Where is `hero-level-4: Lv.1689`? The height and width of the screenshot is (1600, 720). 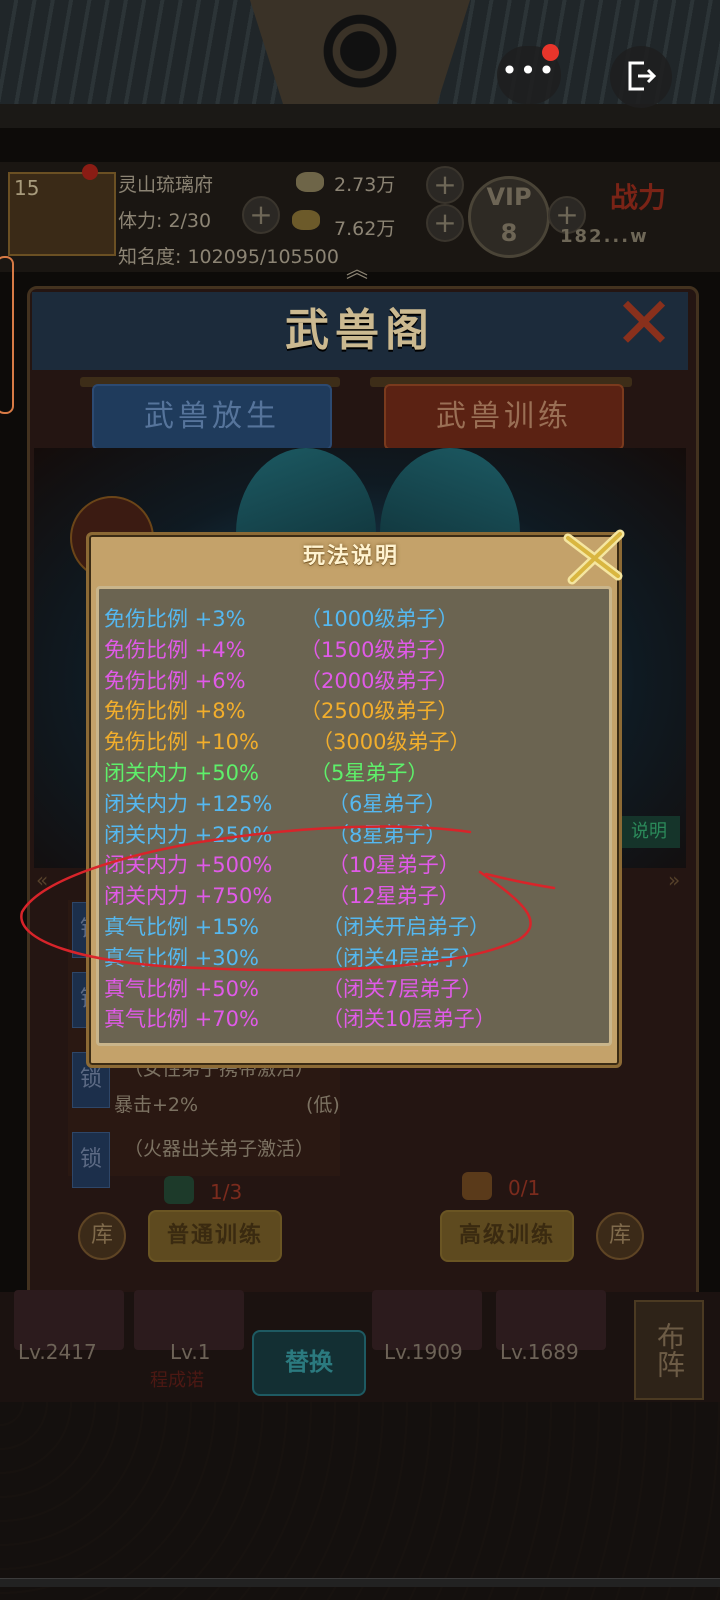 hero-level-4: Lv.1689 is located at coordinates (539, 1352).